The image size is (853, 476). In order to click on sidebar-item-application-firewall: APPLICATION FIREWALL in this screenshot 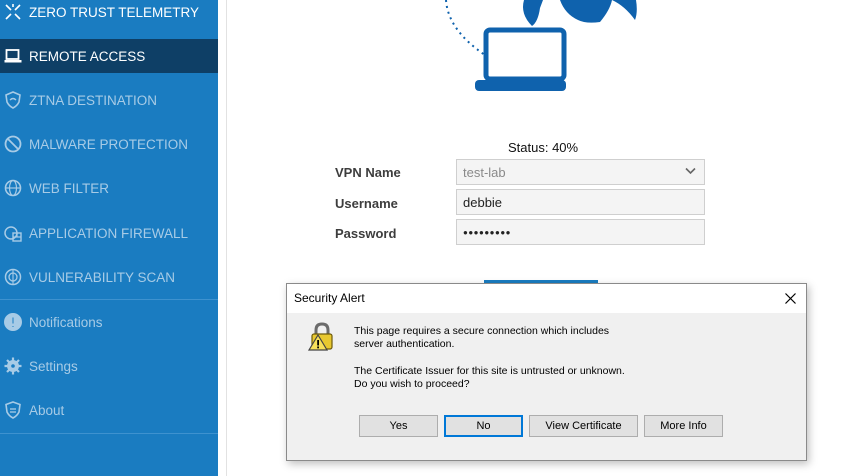, I will do `click(109, 233)`.